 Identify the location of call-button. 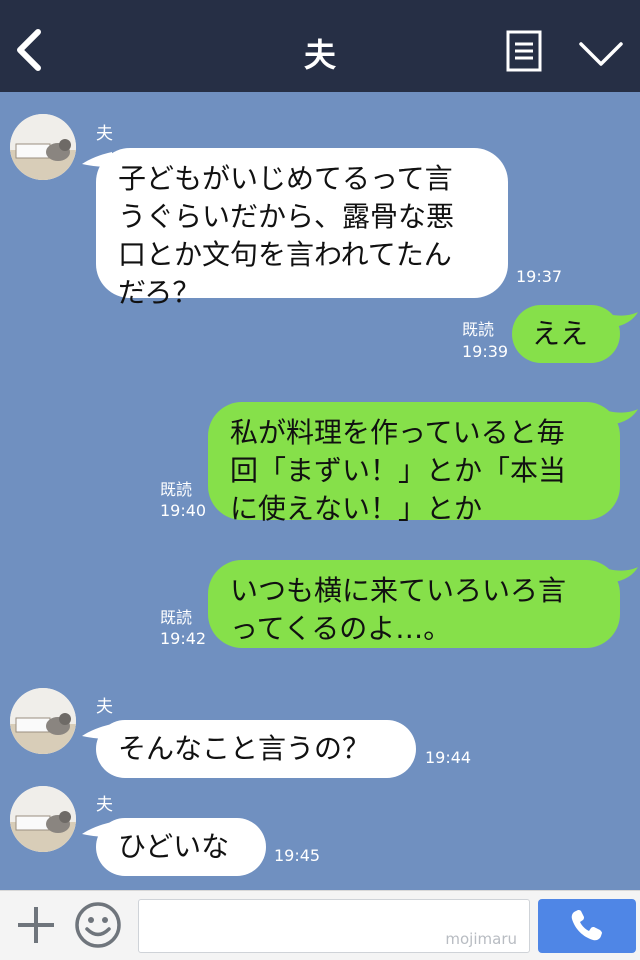
(587, 926).